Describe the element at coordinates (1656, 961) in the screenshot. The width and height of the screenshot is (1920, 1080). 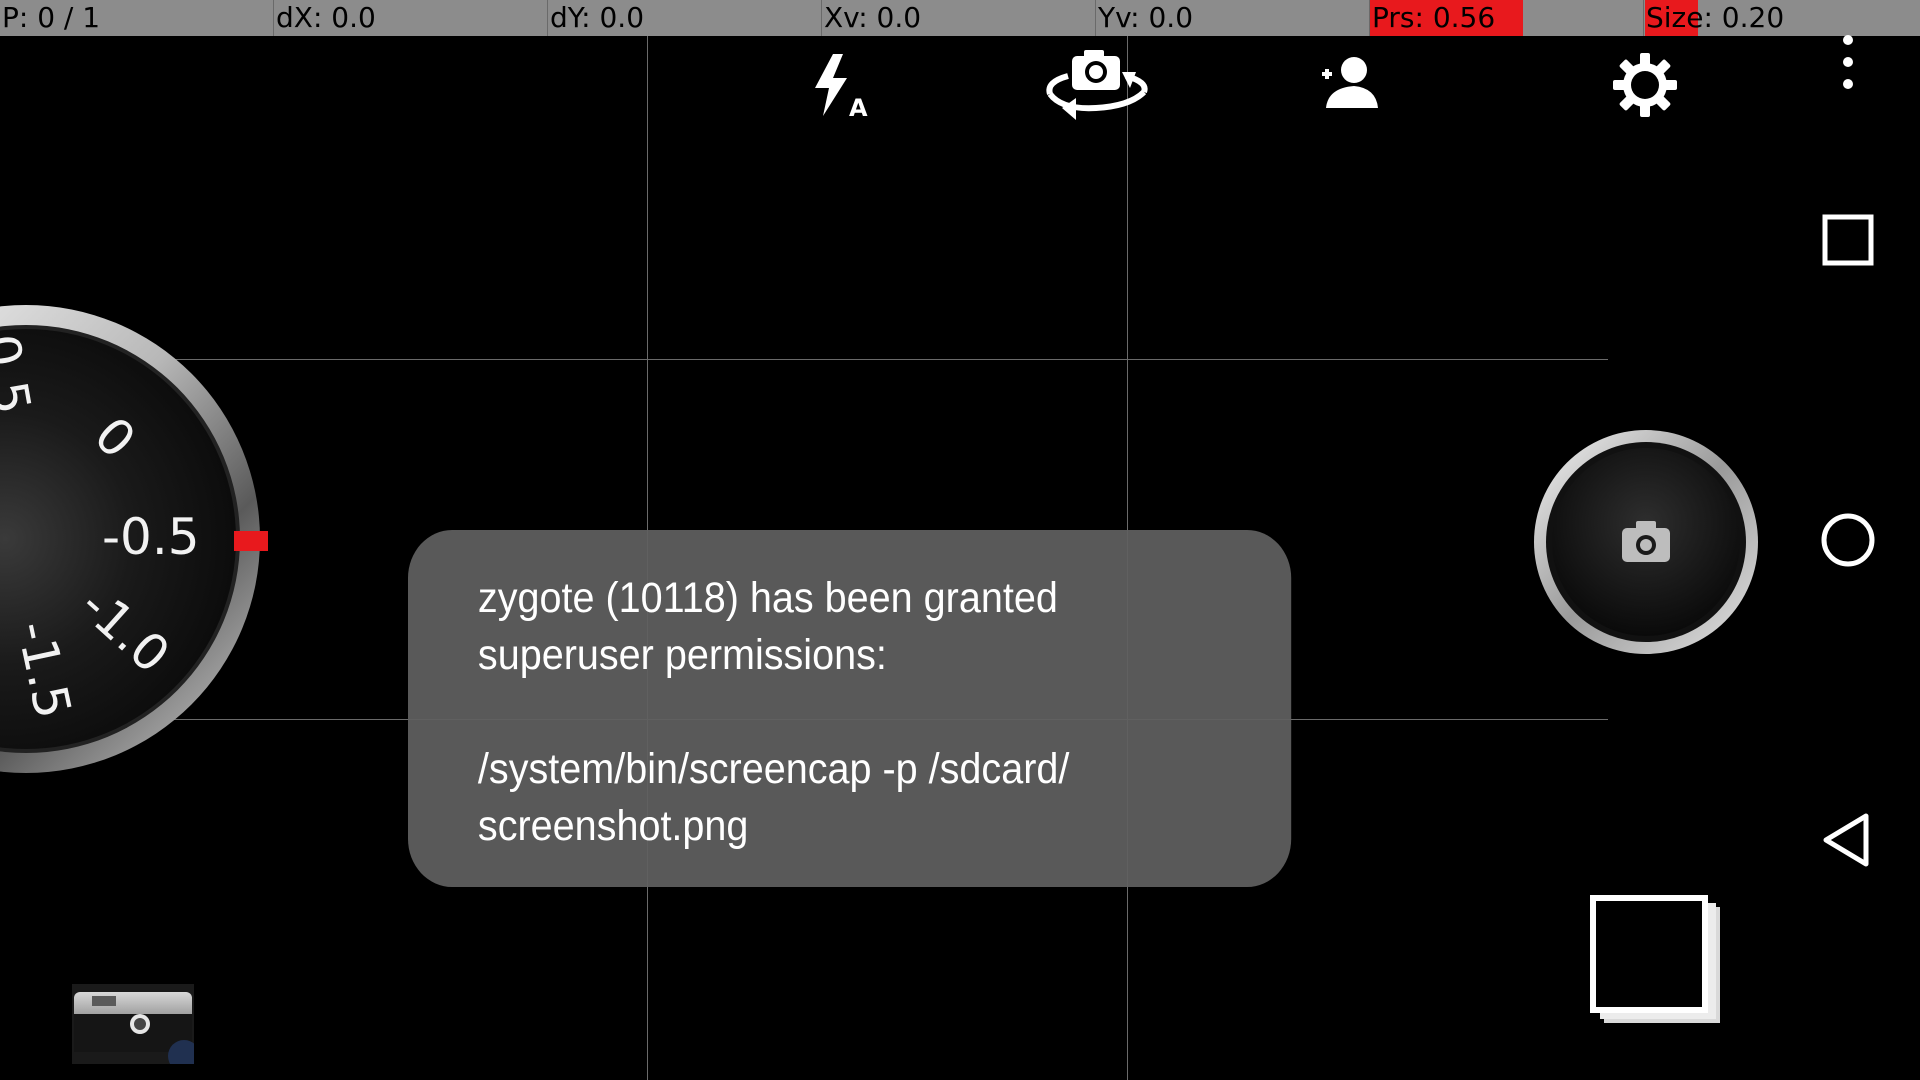
I see `mode-switch-button` at that location.